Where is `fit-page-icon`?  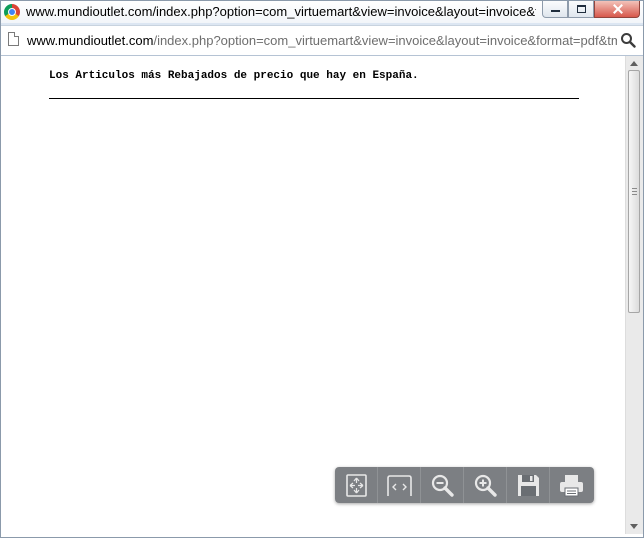
fit-page-icon is located at coordinates (356, 485).